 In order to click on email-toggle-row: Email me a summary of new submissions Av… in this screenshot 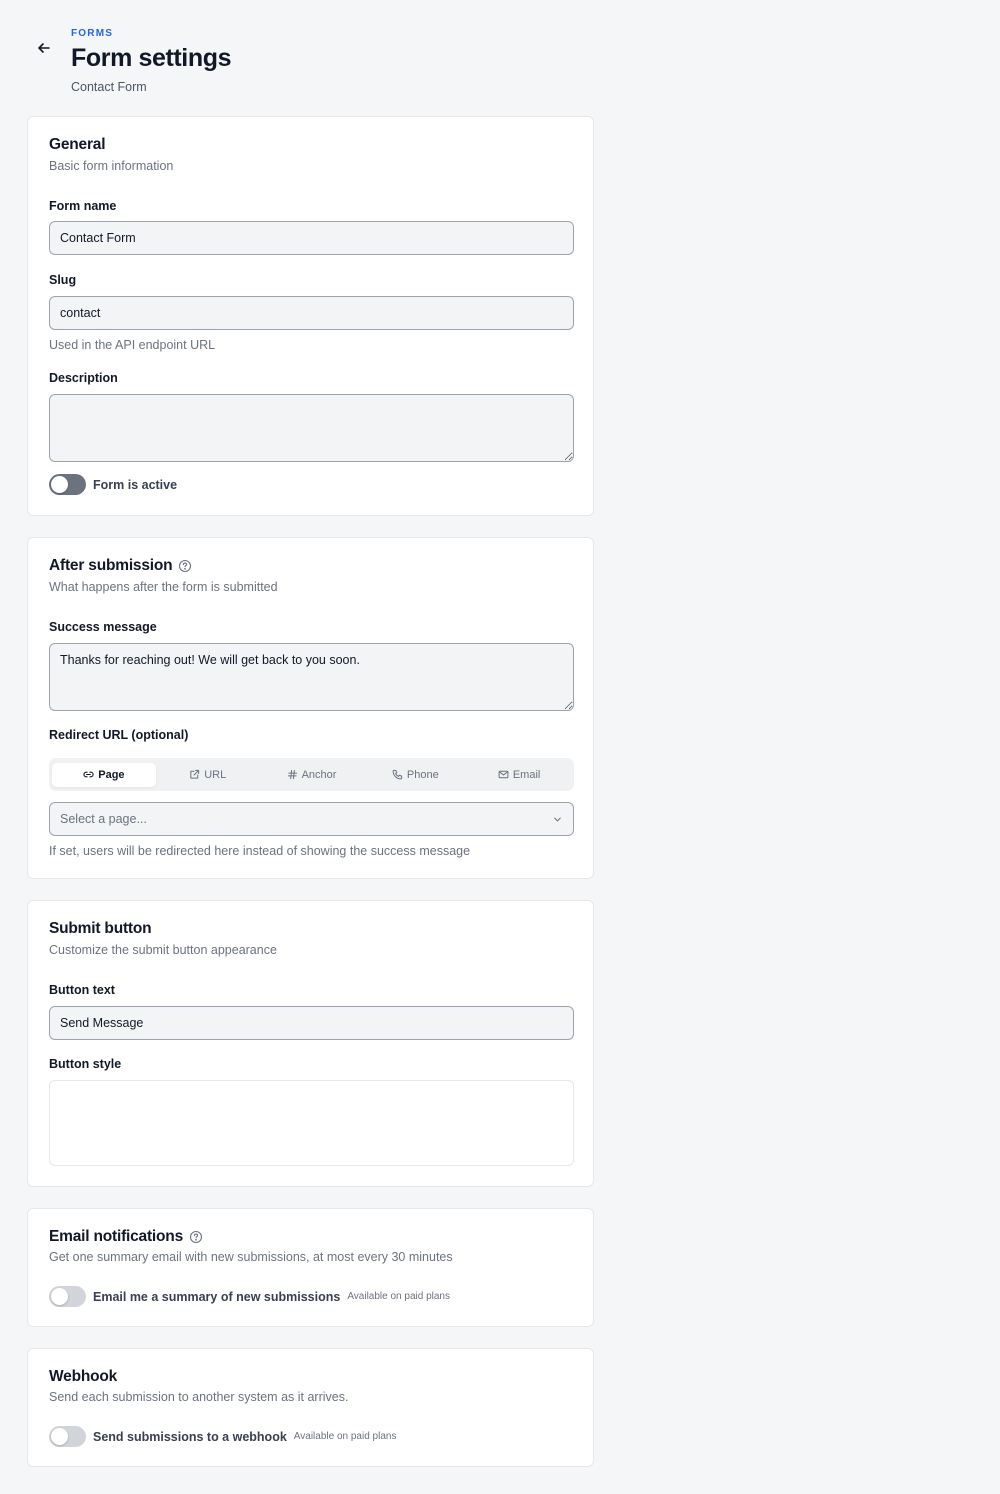, I will do `click(249, 1296)`.